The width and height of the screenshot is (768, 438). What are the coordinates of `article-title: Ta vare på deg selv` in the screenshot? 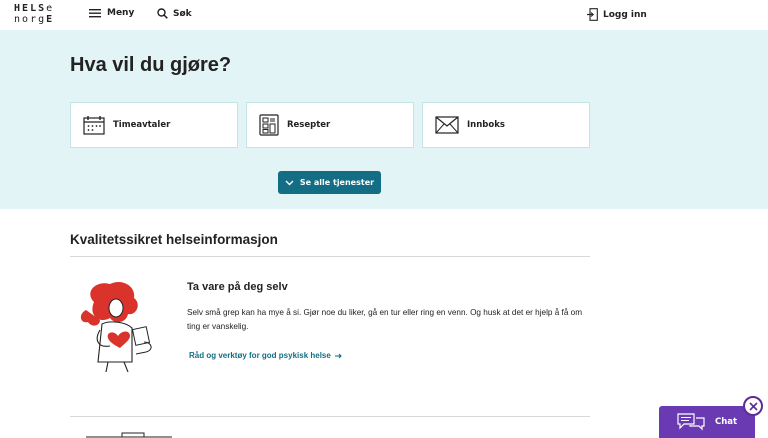 It's located at (237, 287).